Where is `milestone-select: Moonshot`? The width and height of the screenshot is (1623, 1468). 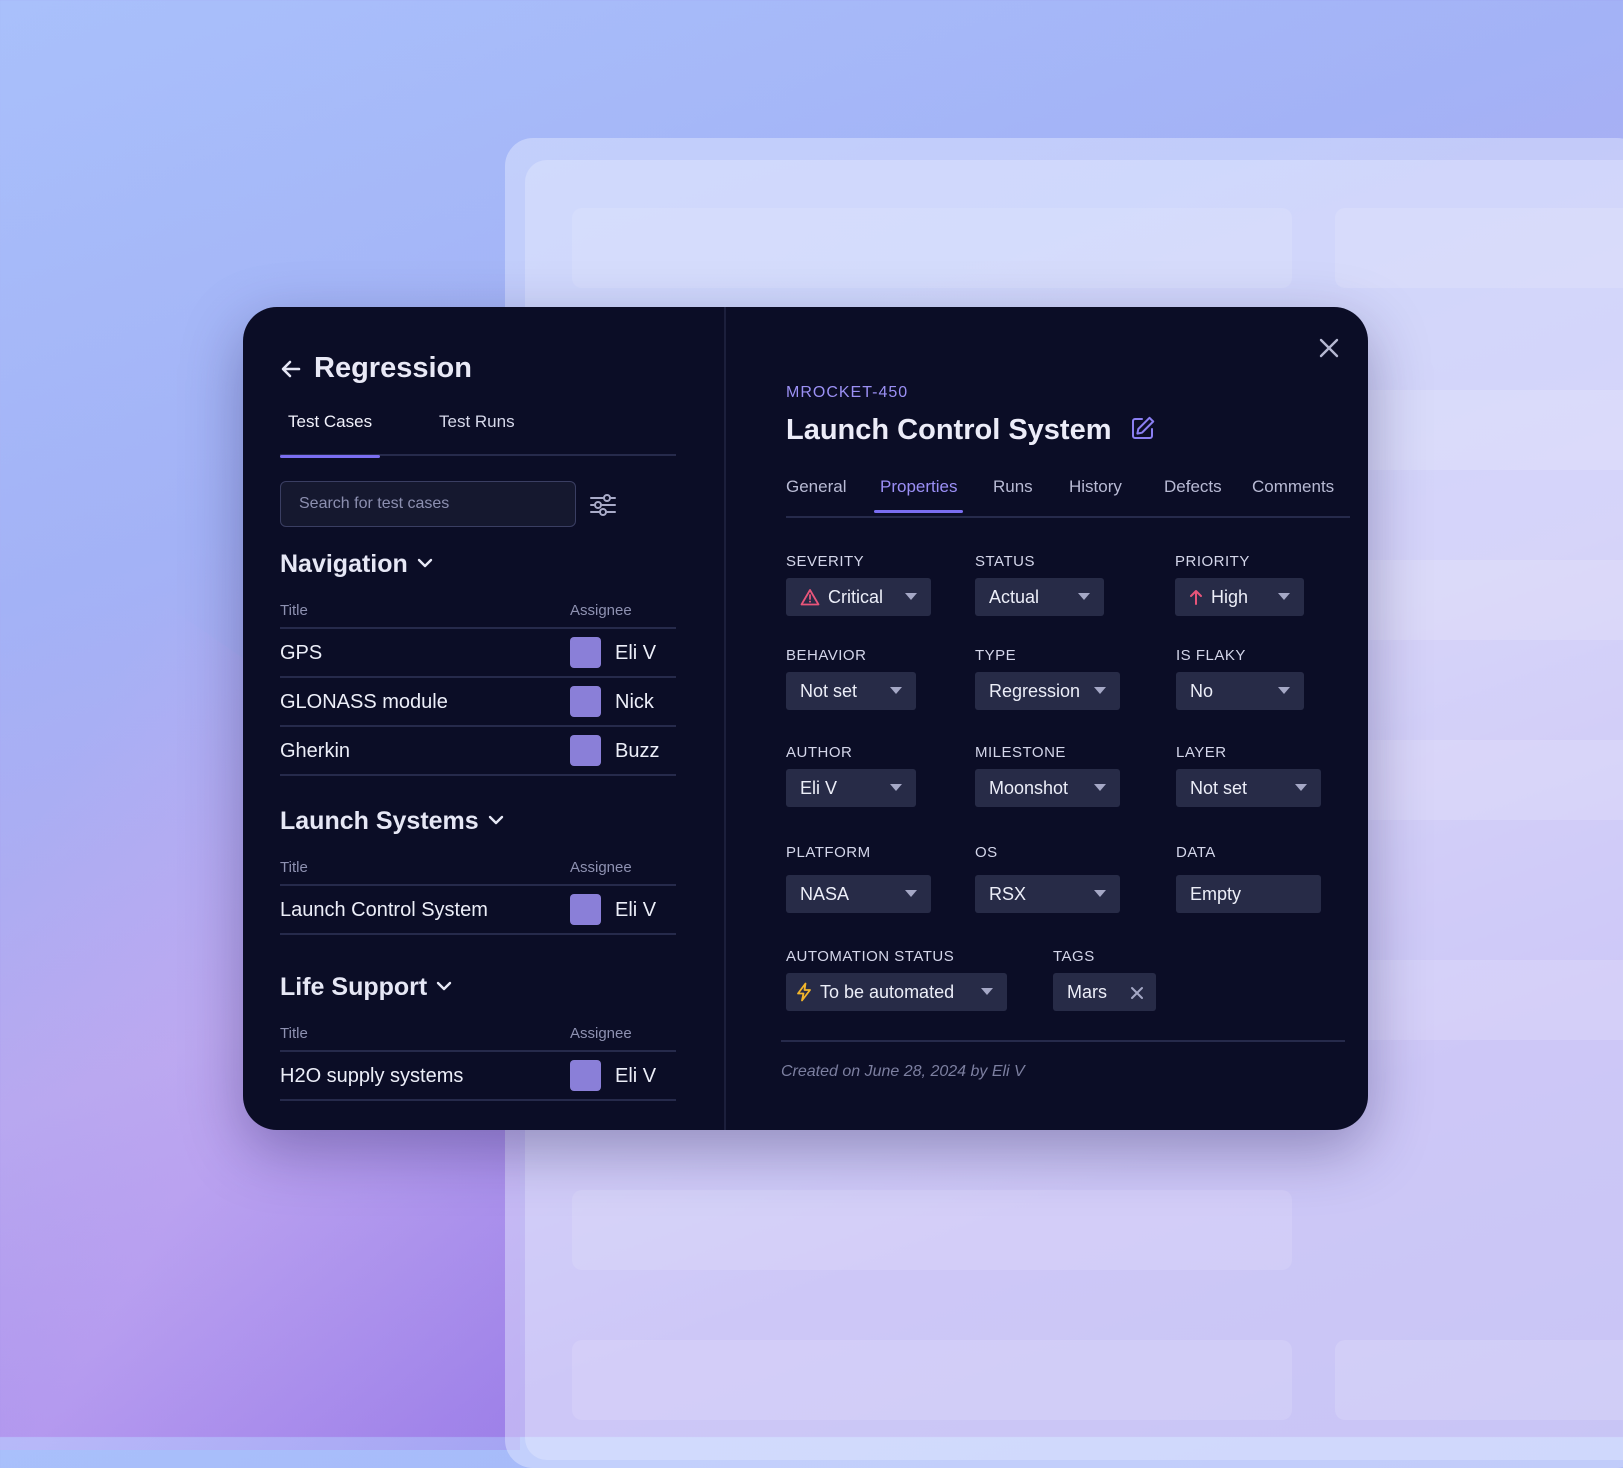
milestone-select: Moonshot is located at coordinates (1047, 788).